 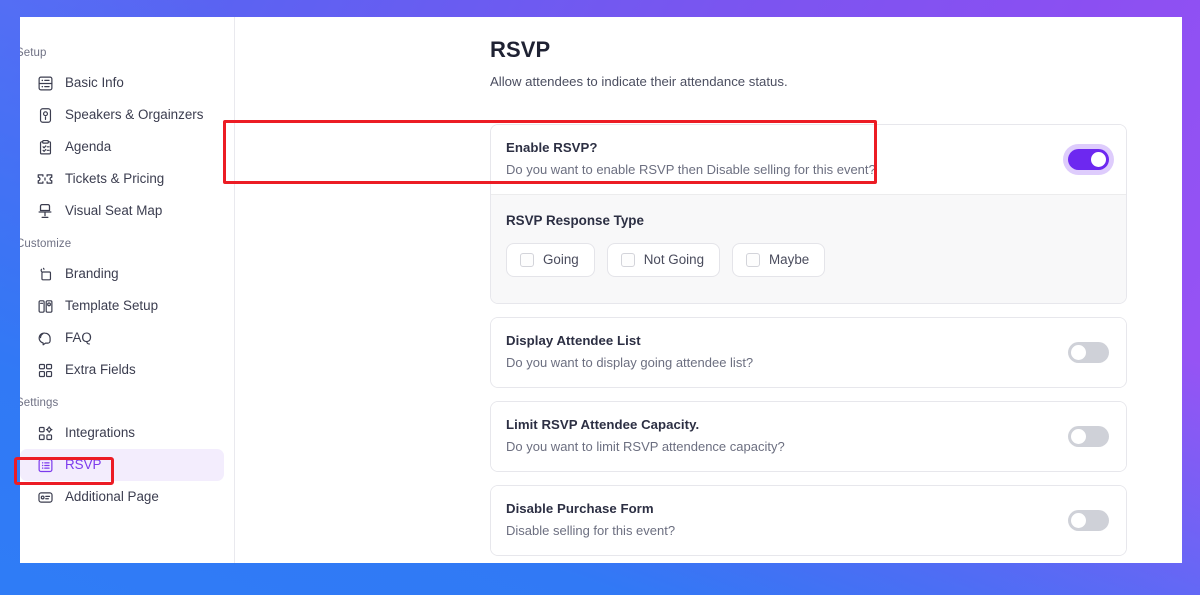 I want to click on faq-icon, so click(x=45, y=338).